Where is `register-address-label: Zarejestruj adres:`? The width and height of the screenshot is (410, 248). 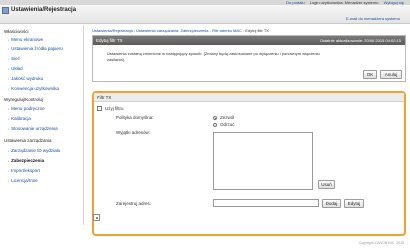 register-address-label: Zarejestruj adres: is located at coordinates (134, 203).